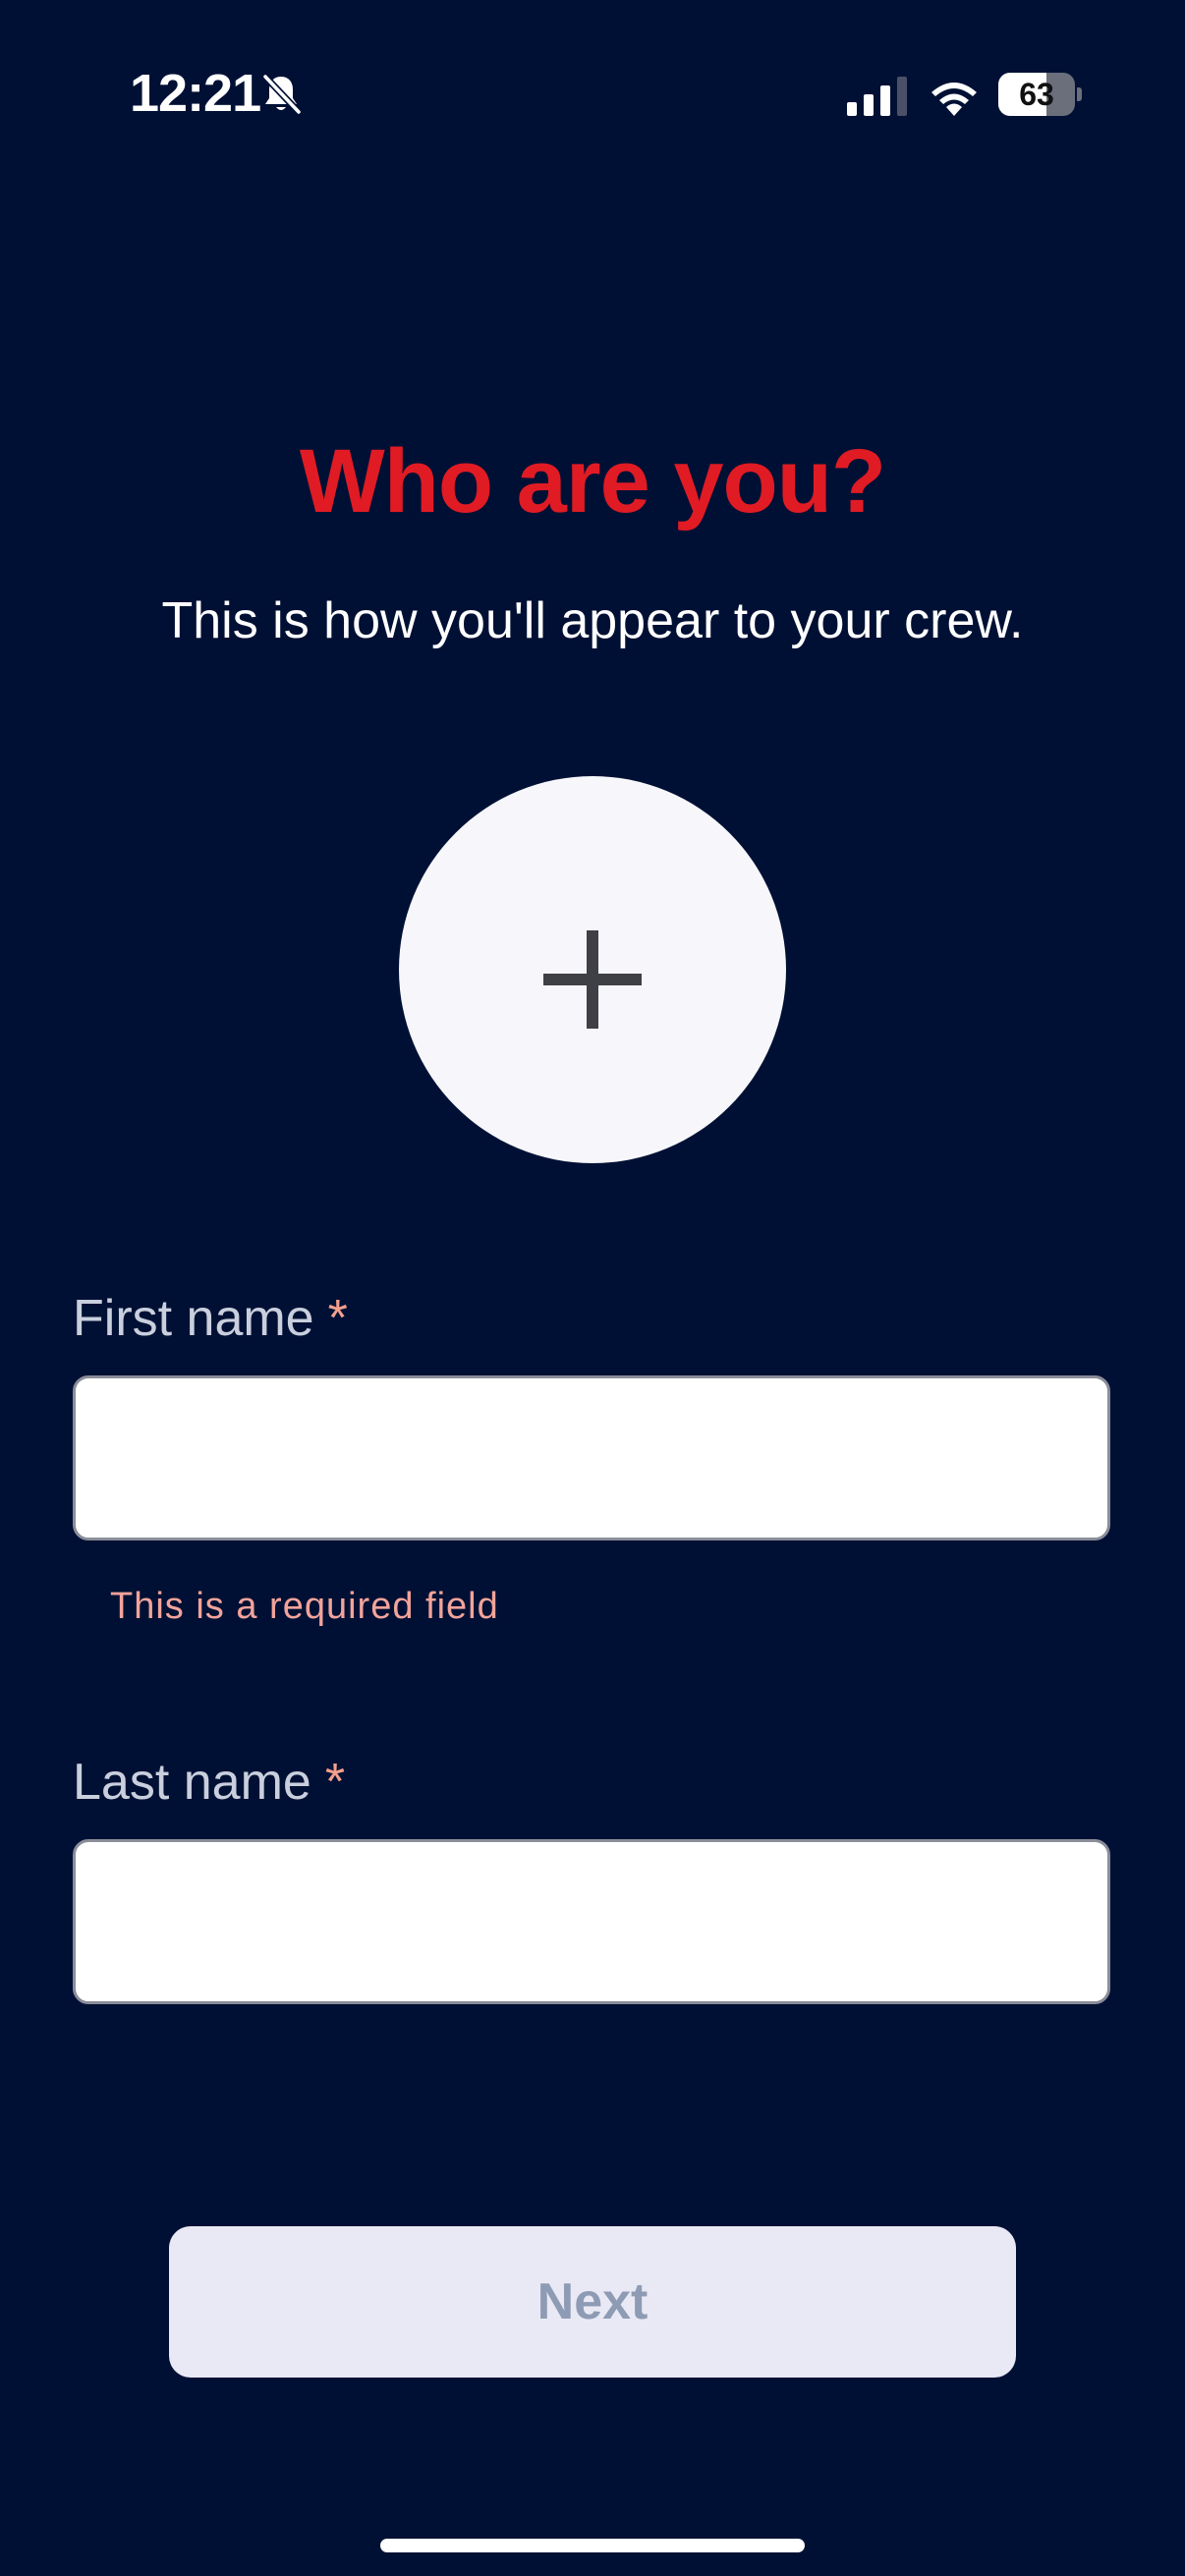 This screenshot has width=1185, height=2576. I want to click on page-subtitle: This is how you'll appear to your crew., so click(592, 620).